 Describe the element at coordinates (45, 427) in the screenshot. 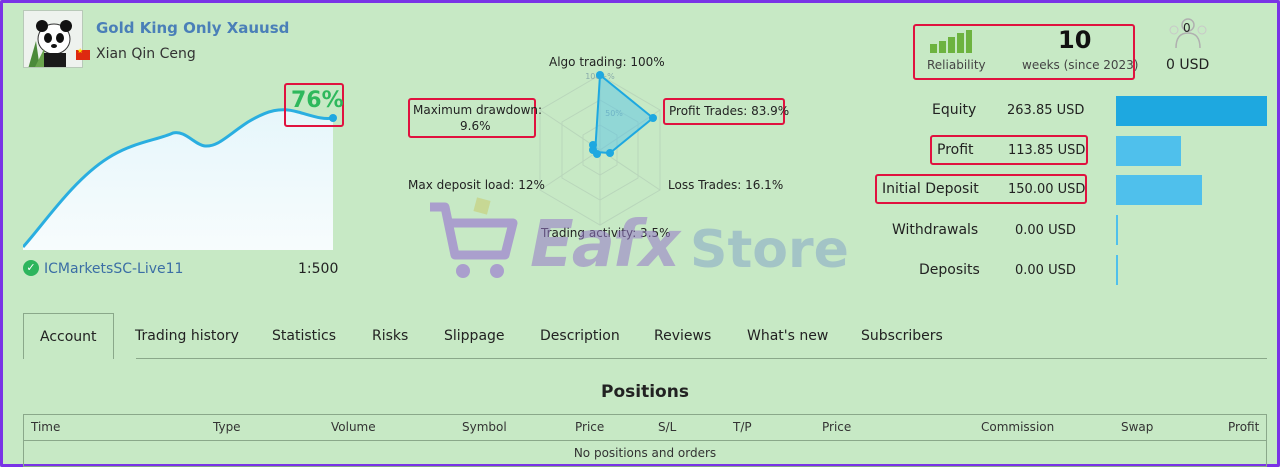

I see `col-time: Time` at that location.